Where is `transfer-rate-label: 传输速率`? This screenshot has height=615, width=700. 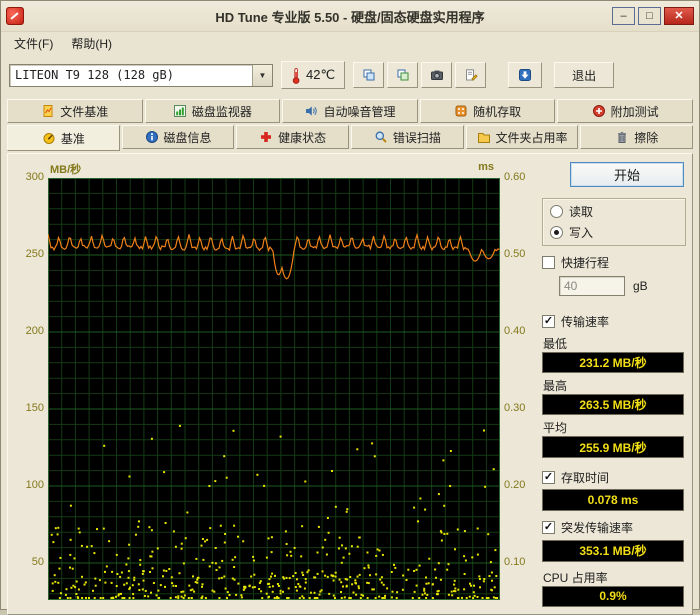 transfer-rate-label: 传输速率 is located at coordinates (585, 321).